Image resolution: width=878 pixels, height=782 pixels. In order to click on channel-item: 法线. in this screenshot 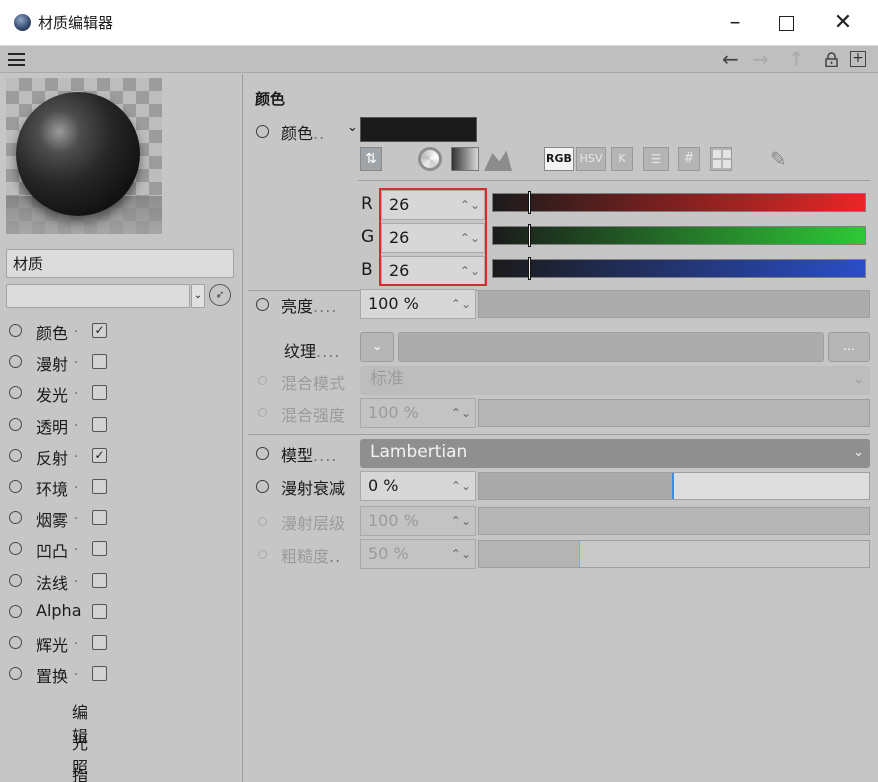, I will do `click(121, 580)`.